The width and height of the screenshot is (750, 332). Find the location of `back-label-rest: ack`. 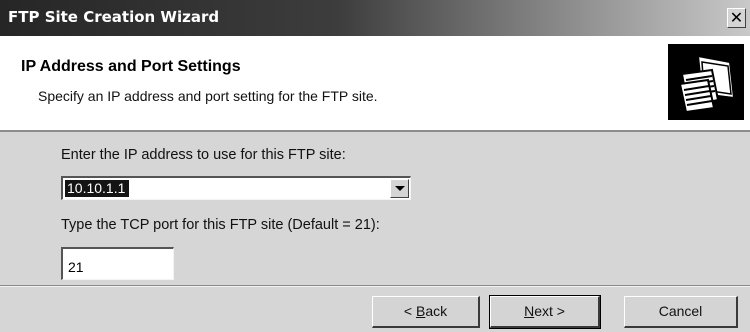

back-label-rest: ack is located at coordinates (436, 311).